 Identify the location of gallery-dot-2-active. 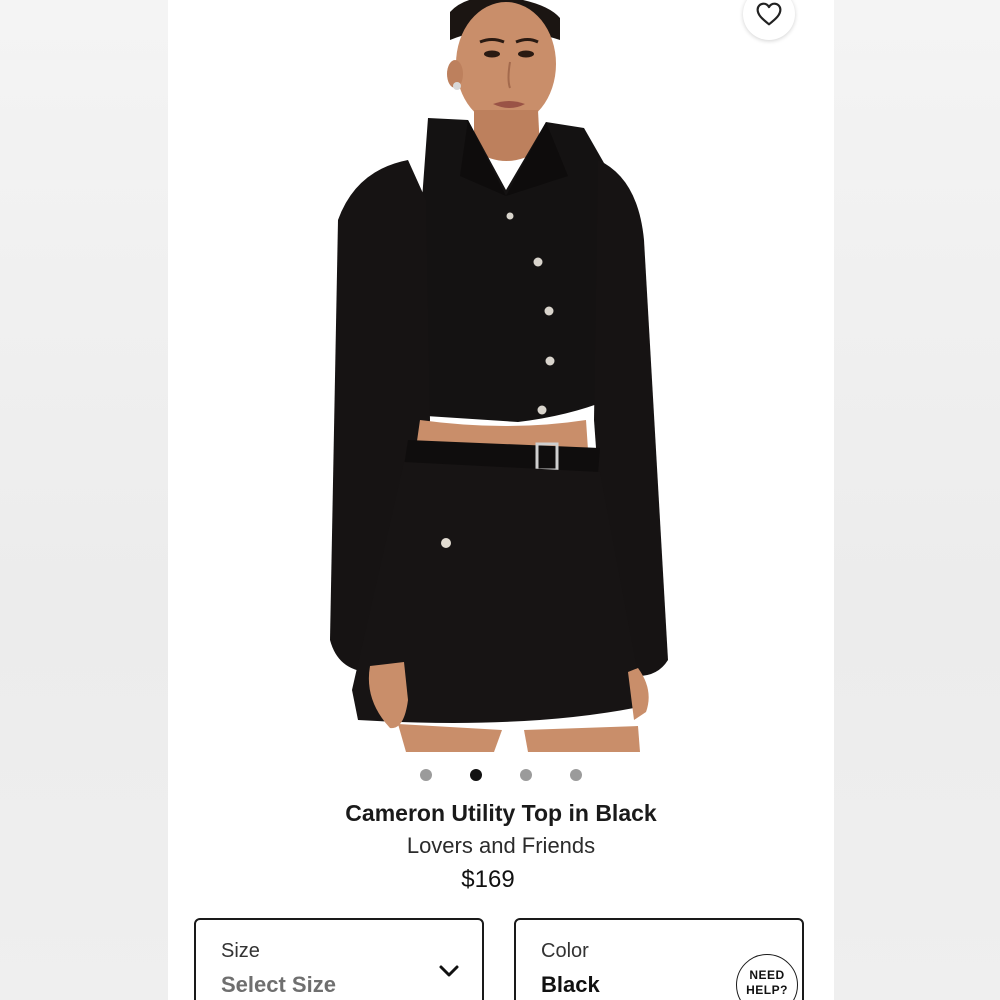
(476, 775).